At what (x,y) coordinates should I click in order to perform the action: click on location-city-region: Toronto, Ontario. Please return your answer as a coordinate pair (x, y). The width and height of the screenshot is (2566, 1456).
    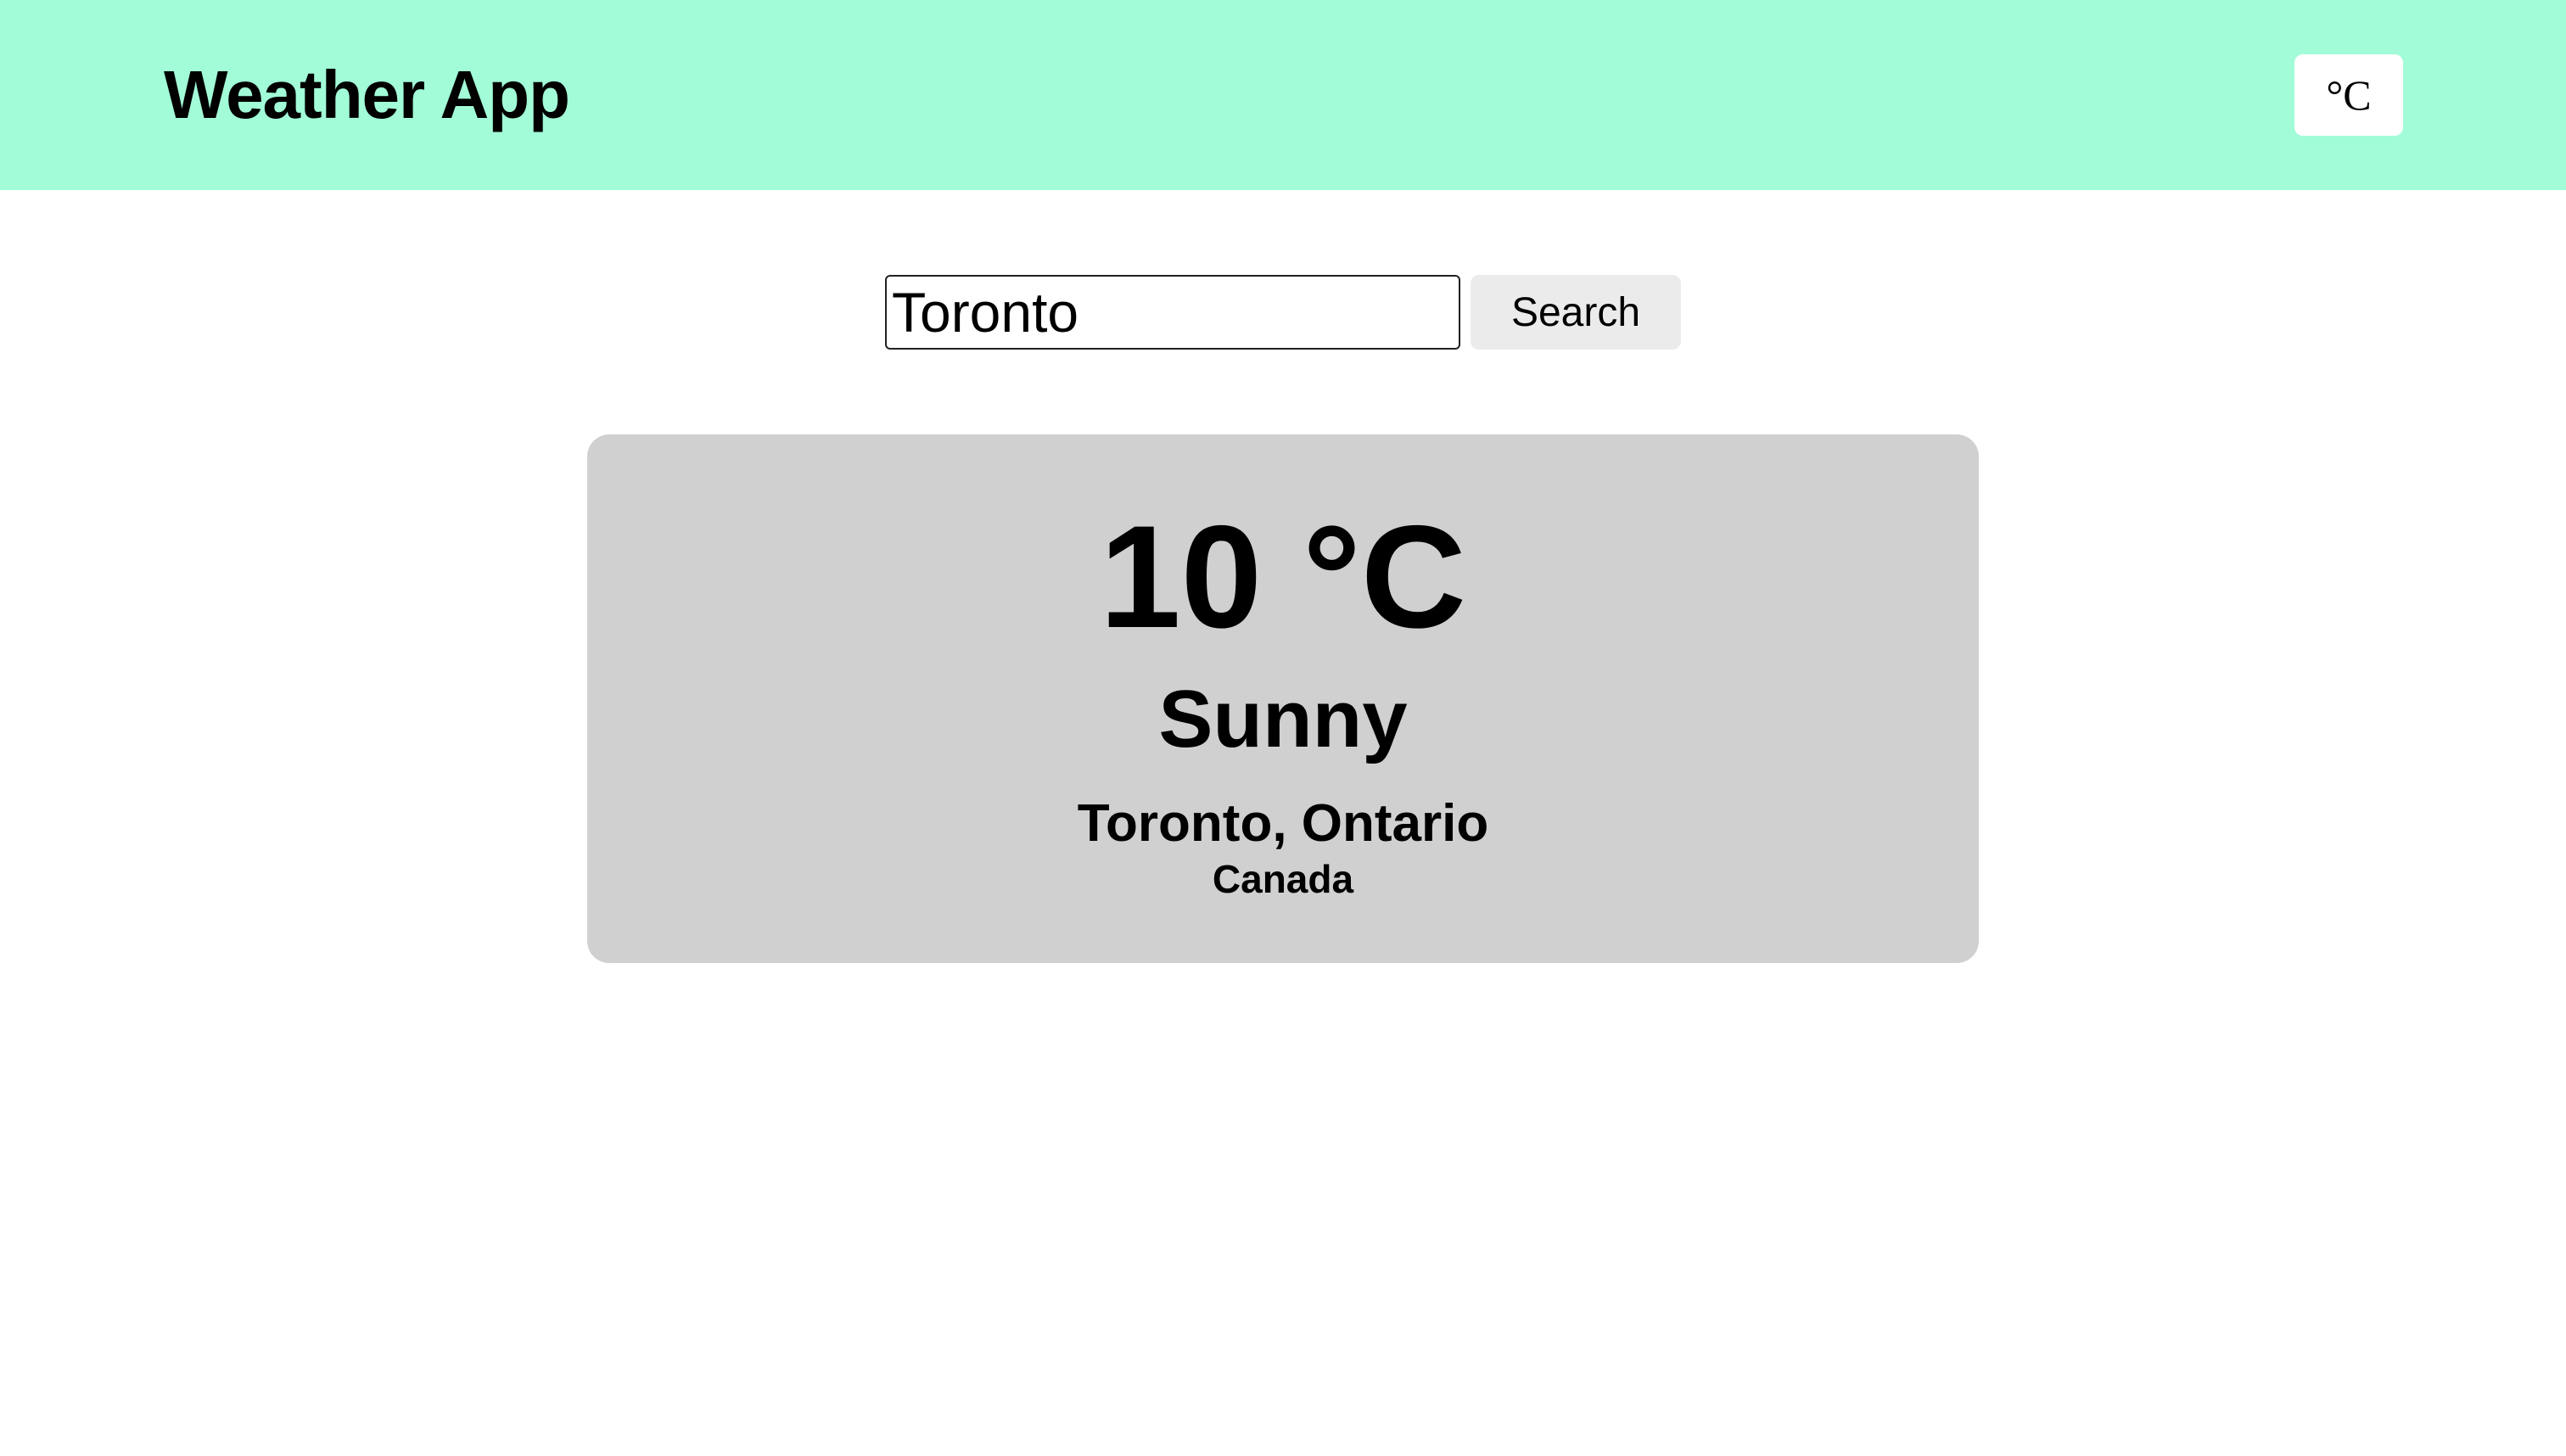
    Looking at the image, I should click on (1283, 823).